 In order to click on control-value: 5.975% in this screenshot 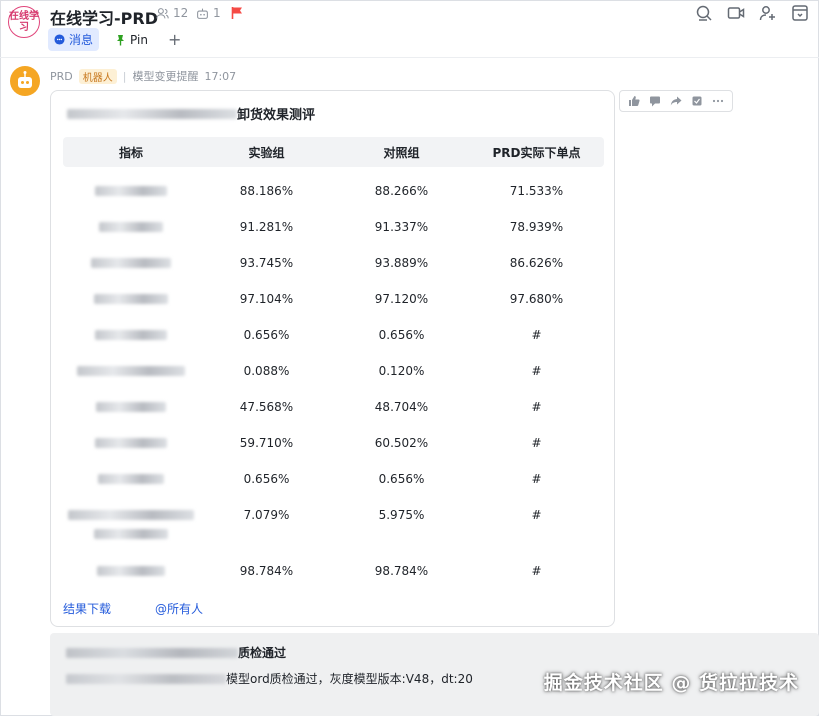, I will do `click(401, 515)`.